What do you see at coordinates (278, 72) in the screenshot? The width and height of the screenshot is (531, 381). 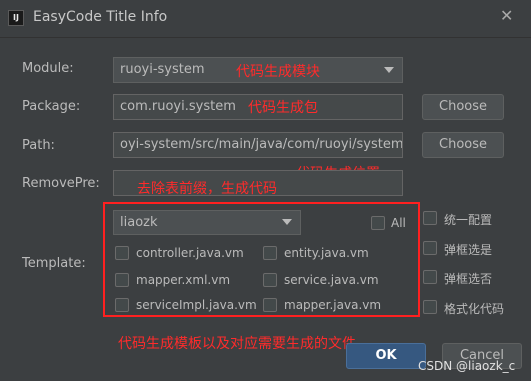 I see `module-annotation: 代码生成模块` at bounding box center [278, 72].